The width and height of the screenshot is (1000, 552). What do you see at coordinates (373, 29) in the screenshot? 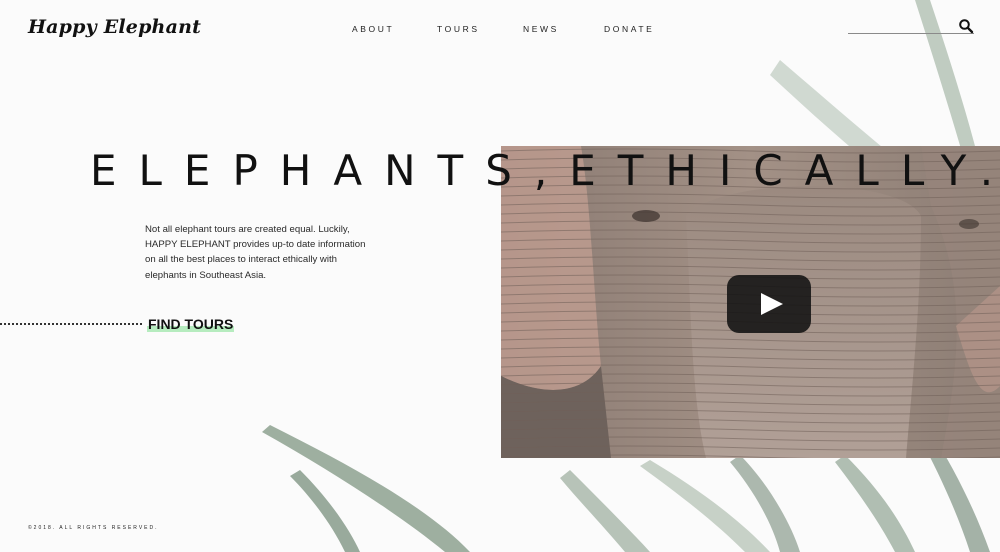
I see `nav-item-about: ABOUT` at bounding box center [373, 29].